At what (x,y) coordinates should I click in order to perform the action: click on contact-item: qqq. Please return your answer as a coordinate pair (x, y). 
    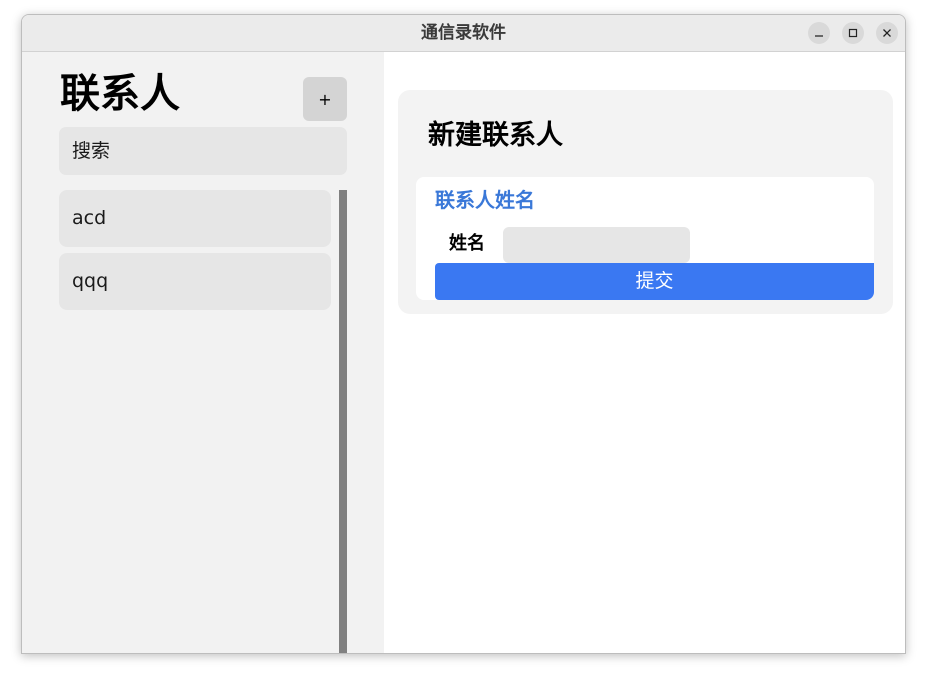
    Looking at the image, I should click on (195, 281).